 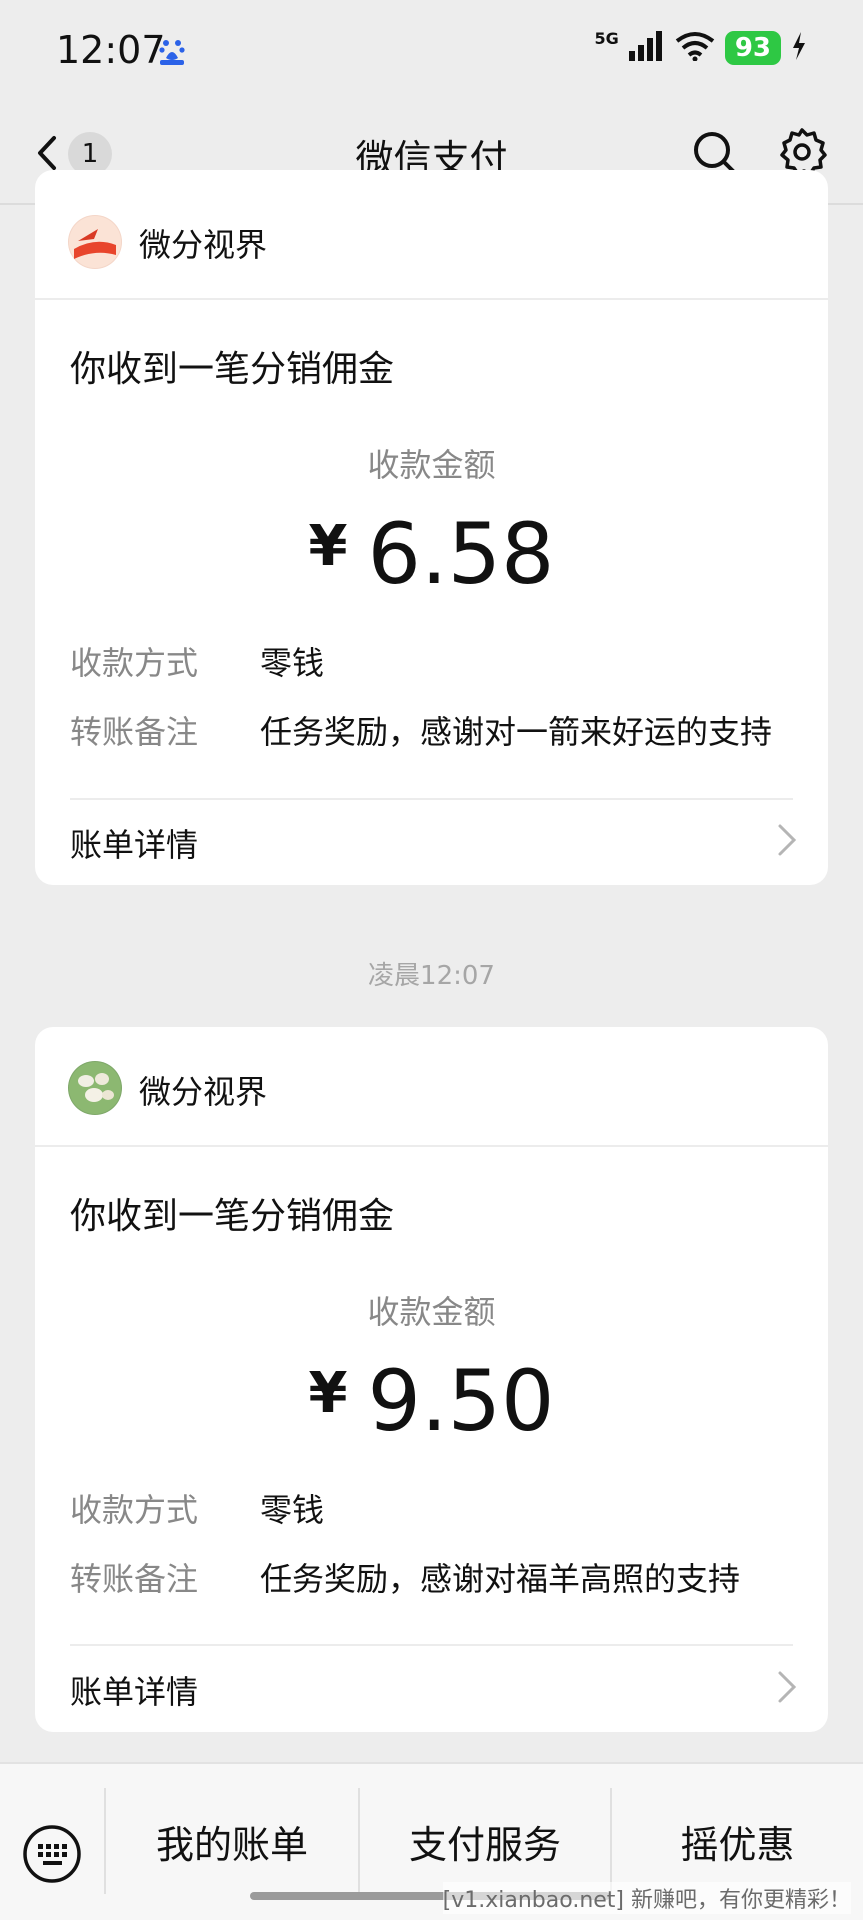 What do you see at coordinates (606, 38) in the screenshot?
I see `network-type: 5G` at bounding box center [606, 38].